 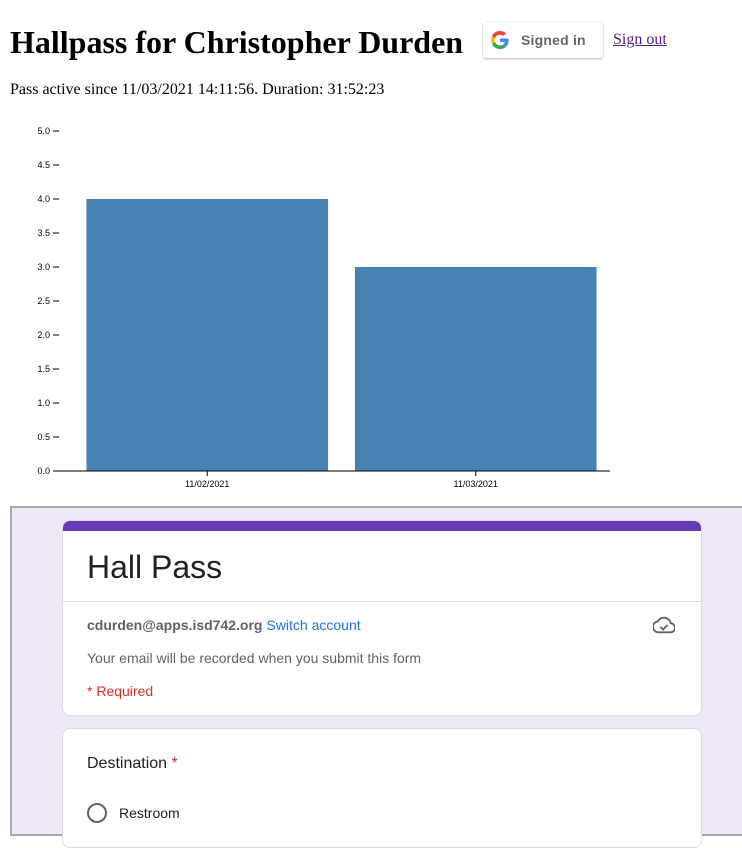 I want to click on signin-status-label: Signed in, so click(x=553, y=40).